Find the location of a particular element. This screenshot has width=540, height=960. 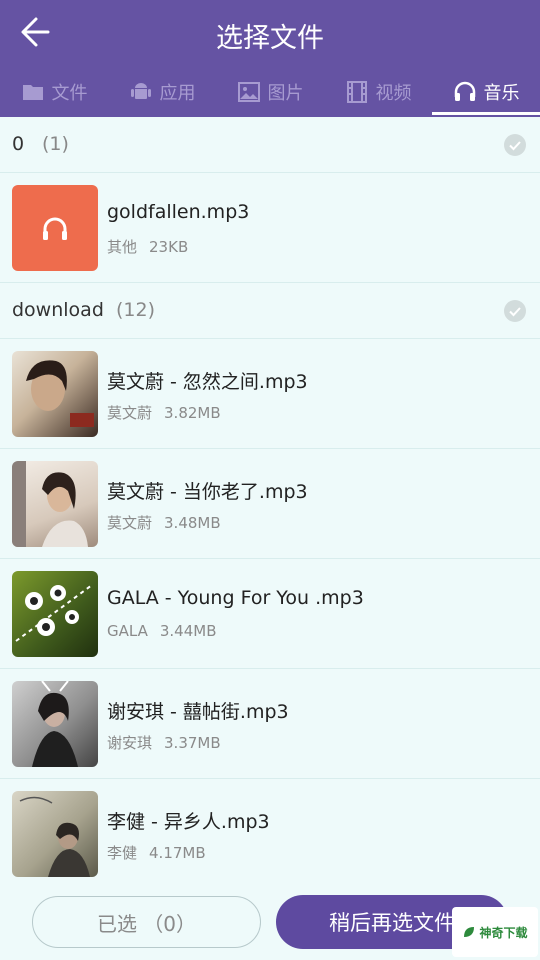

section-header: 0 (1) is located at coordinates (270, 145).